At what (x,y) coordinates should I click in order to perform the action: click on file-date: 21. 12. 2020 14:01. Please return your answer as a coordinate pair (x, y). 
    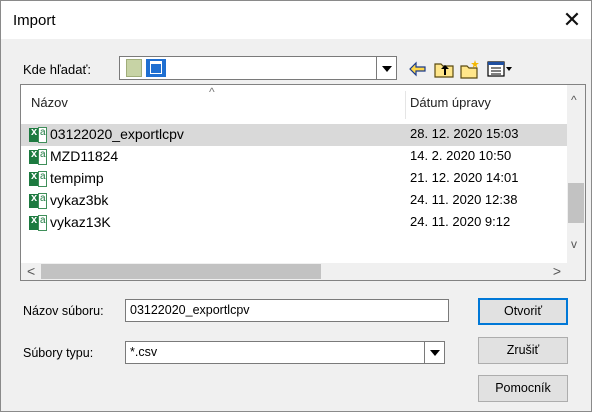
    Looking at the image, I should click on (464, 177).